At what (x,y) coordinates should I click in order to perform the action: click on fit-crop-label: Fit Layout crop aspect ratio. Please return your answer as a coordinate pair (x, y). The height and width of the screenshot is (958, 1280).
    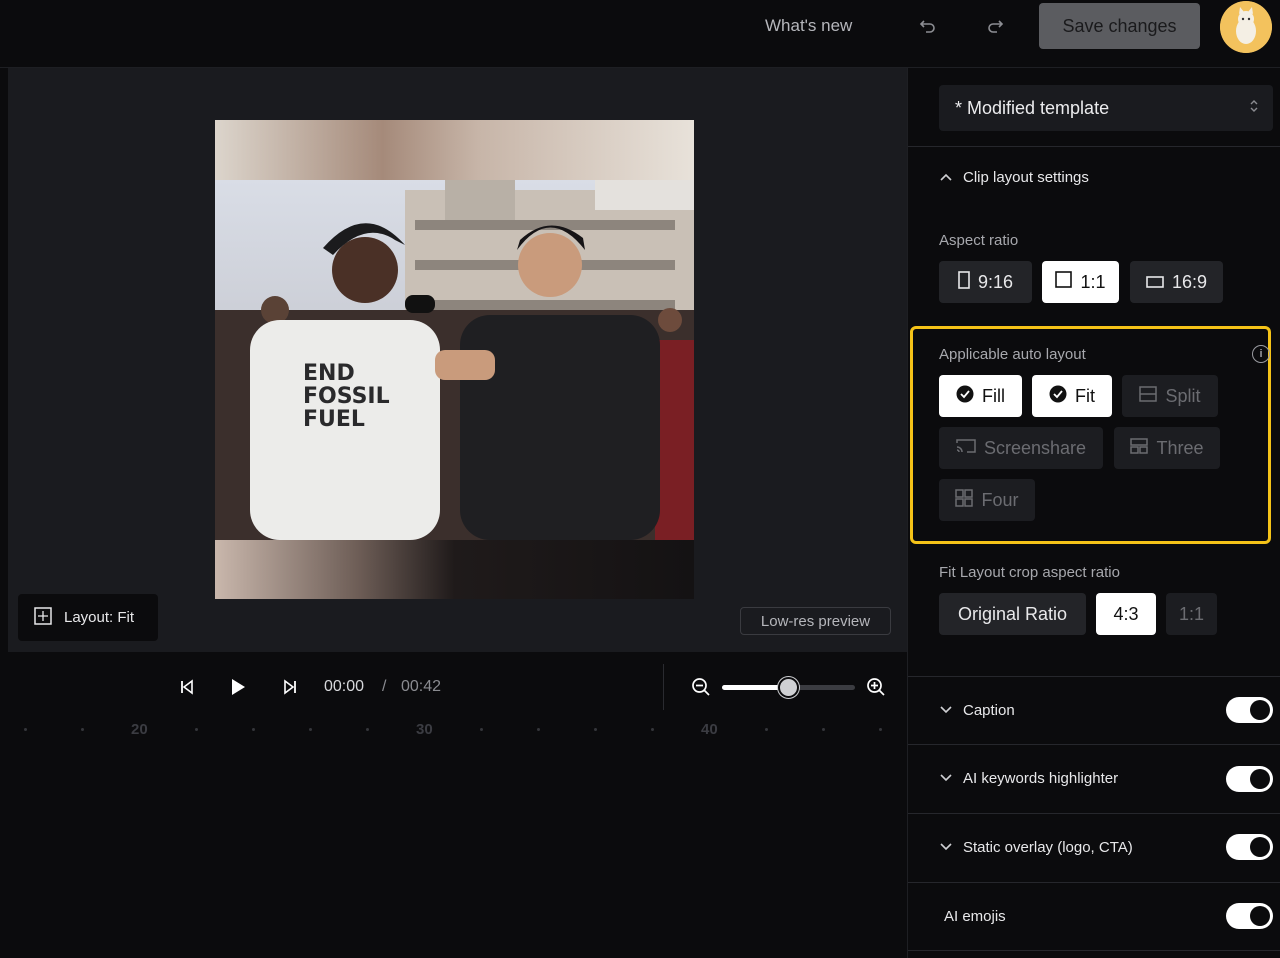
    Looking at the image, I should click on (1029, 572).